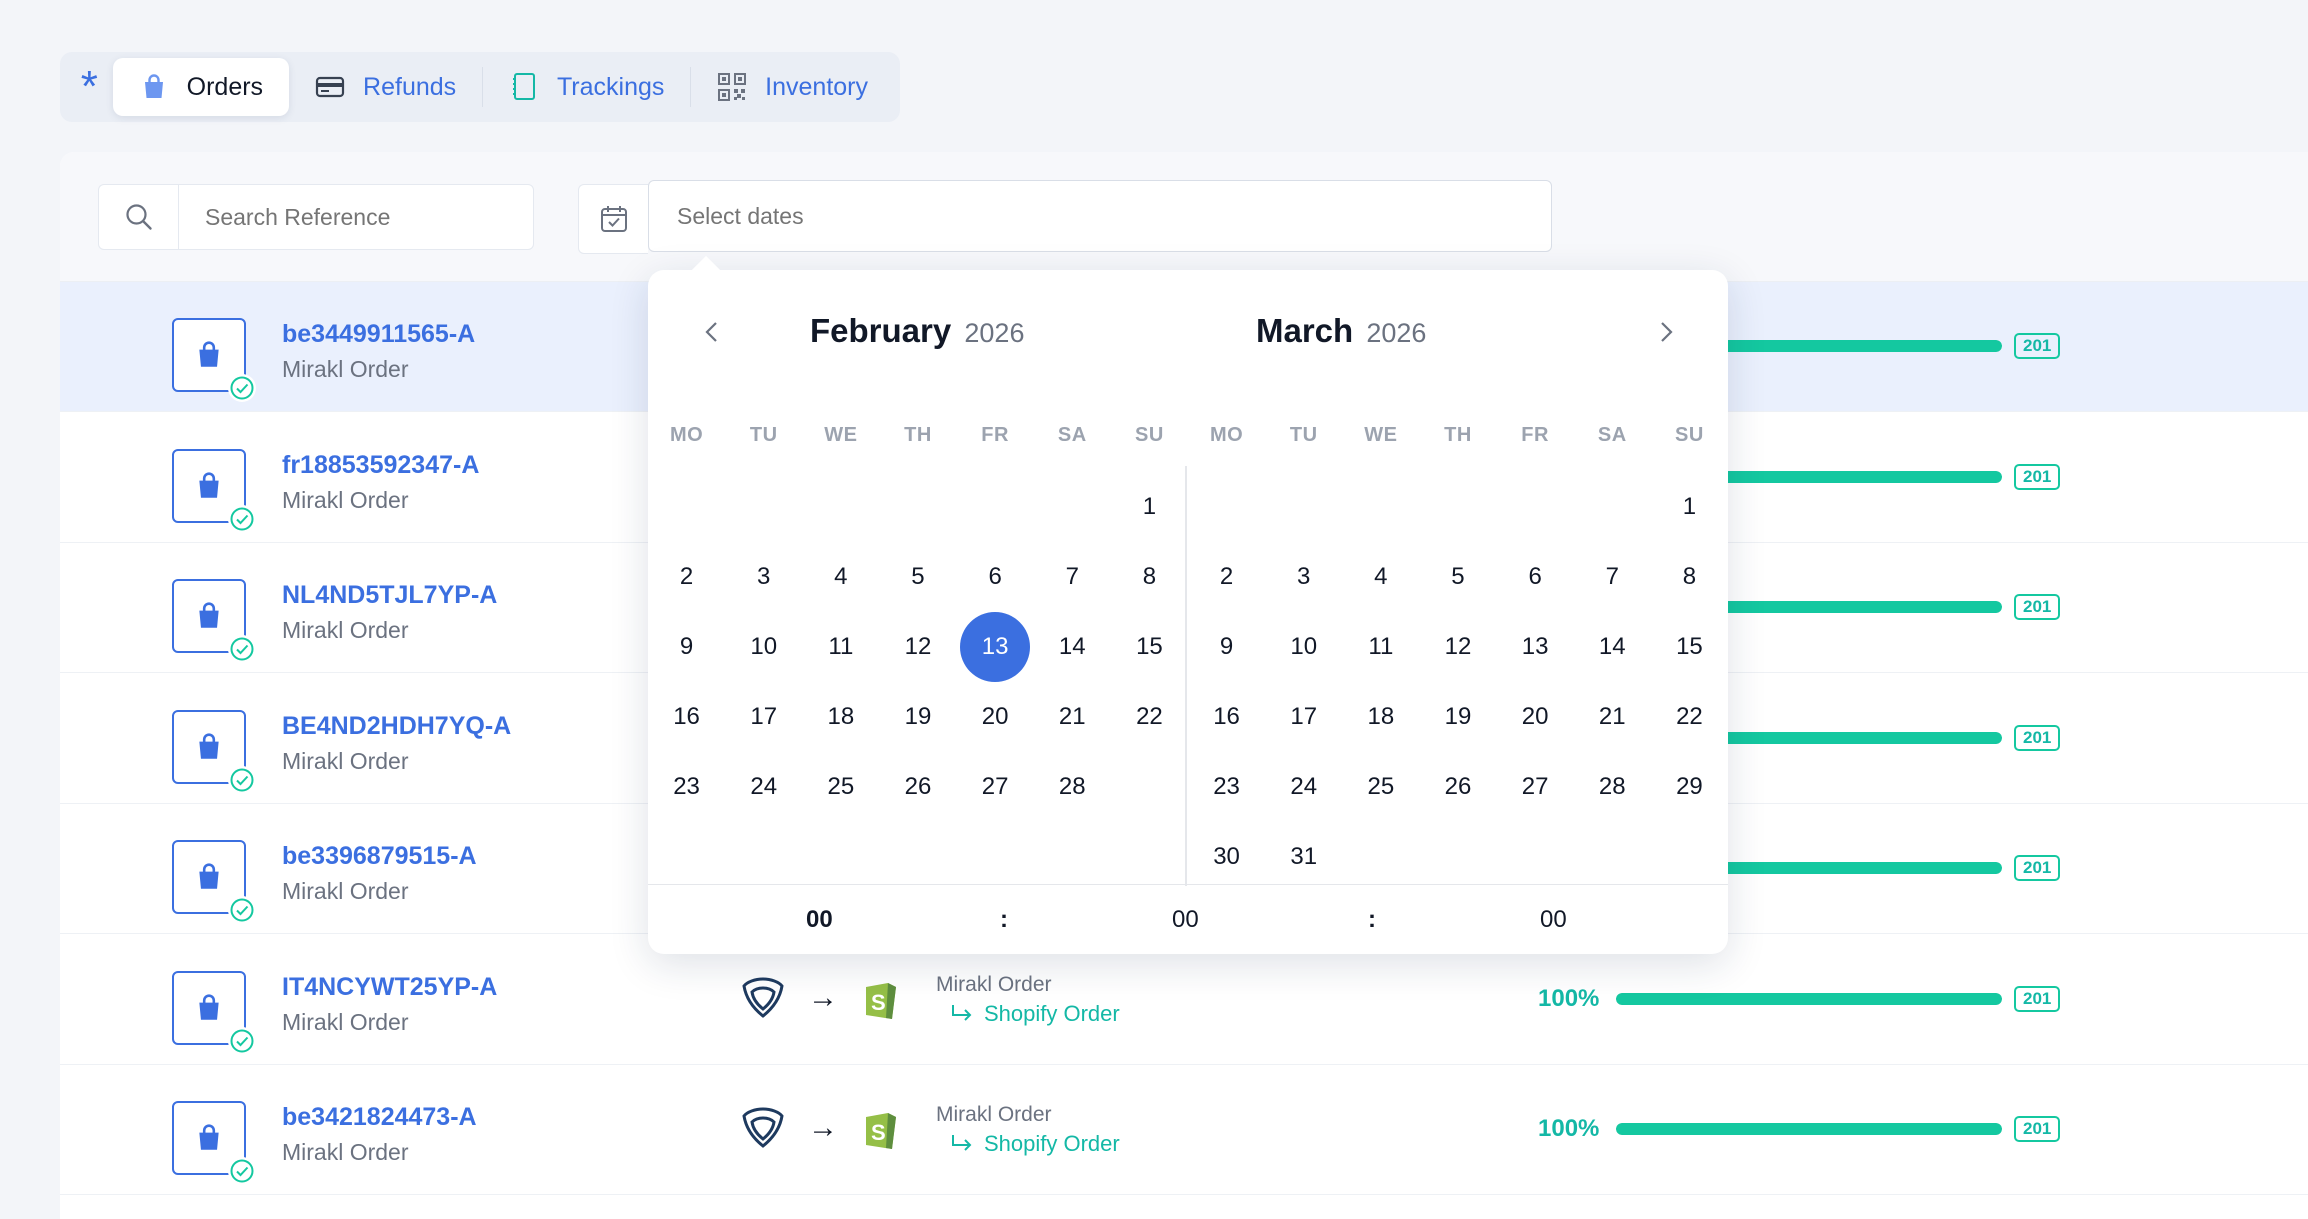 The image size is (2308, 1219). Describe the element at coordinates (819, 920) in the screenshot. I see `hours-input: 00` at that location.